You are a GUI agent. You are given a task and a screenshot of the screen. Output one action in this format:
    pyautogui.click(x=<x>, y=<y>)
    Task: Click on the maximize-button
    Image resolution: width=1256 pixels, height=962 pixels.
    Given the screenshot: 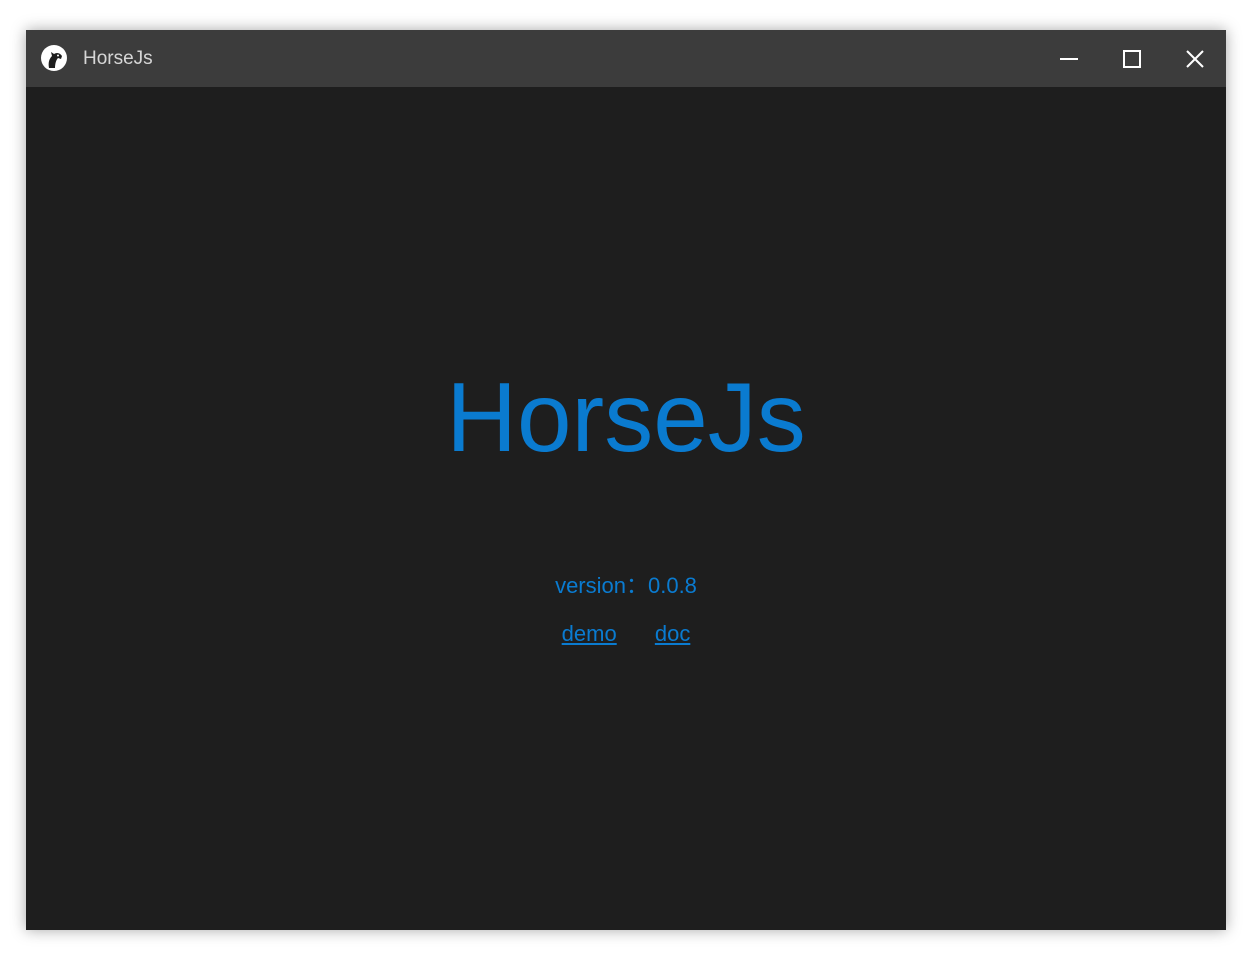 What is the action you would take?
    pyautogui.click(x=1132, y=58)
    